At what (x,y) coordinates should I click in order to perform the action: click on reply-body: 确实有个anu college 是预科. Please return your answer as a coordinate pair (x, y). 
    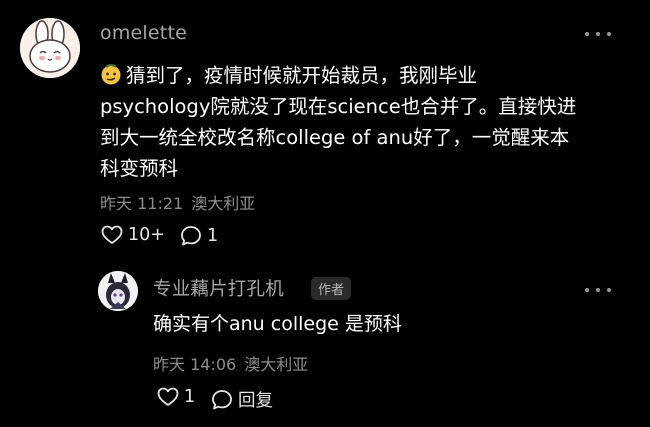
    Looking at the image, I should click on (277, 324).